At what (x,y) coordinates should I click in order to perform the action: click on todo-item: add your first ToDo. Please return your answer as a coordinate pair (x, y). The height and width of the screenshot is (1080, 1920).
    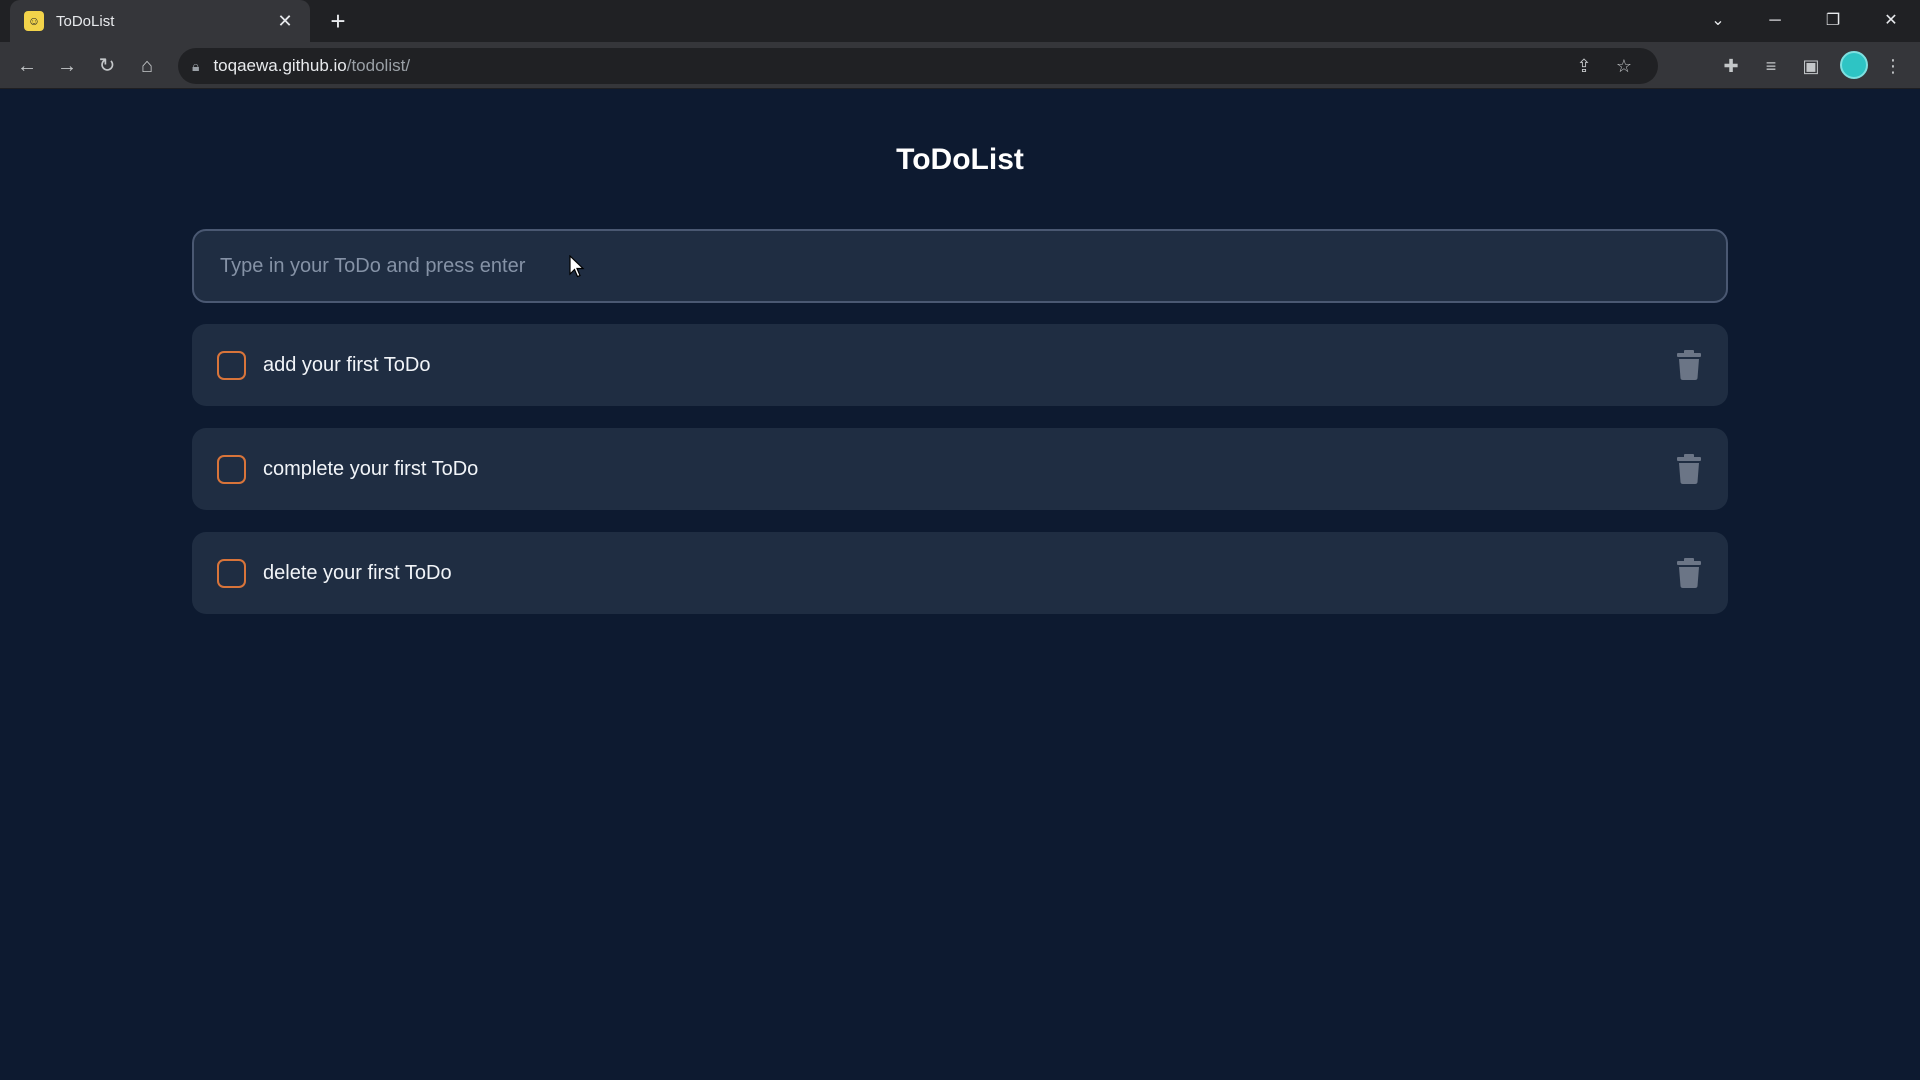
    Looking at the image, I should click on (960, 365).